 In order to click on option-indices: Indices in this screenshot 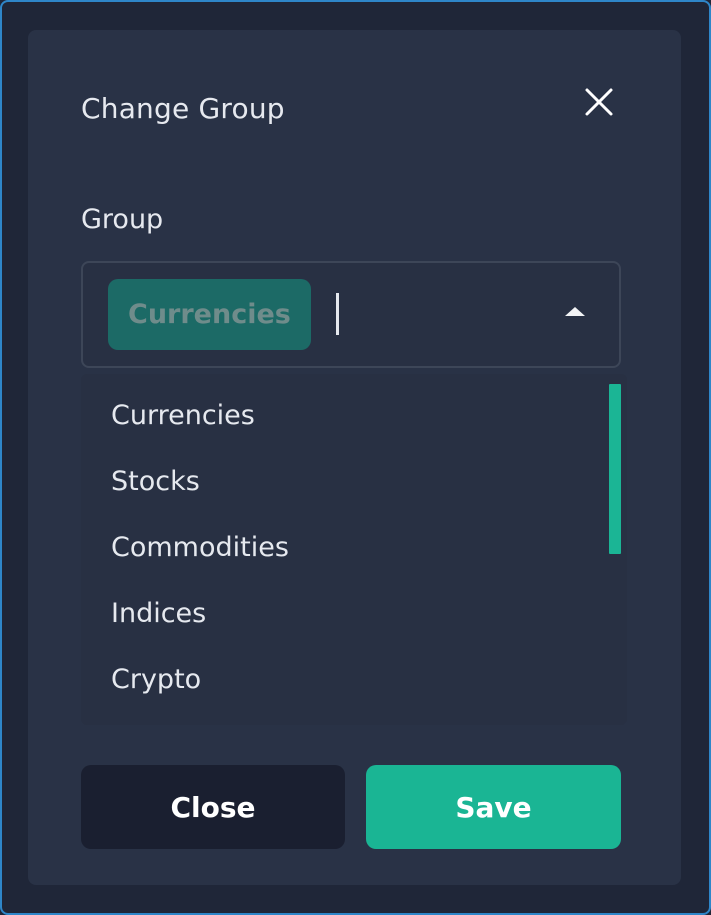, I will do `click(158, 613)`.